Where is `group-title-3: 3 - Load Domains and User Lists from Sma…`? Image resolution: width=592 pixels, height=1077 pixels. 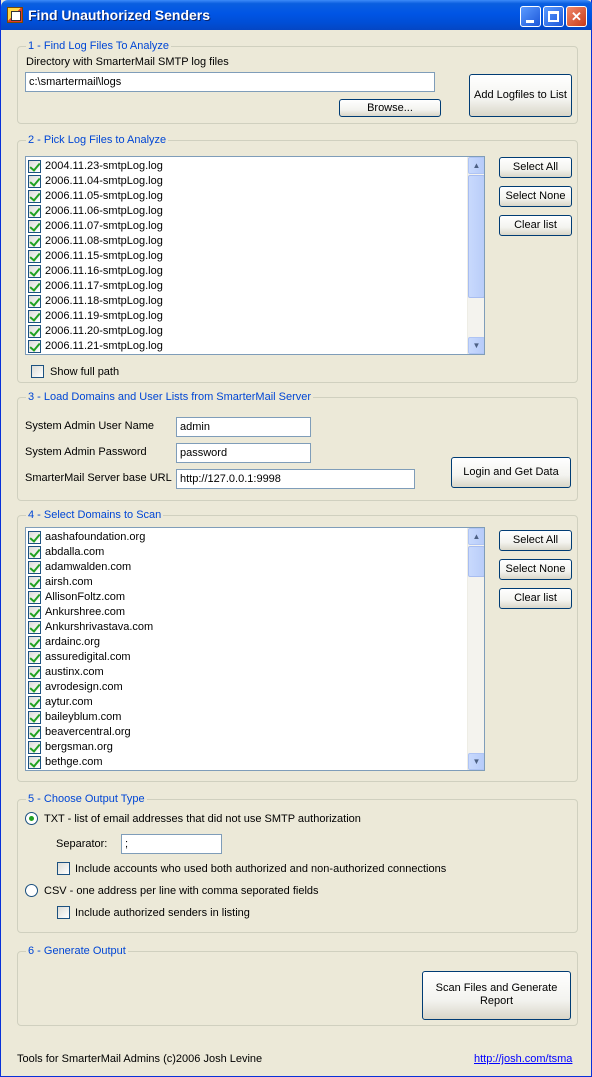
group-title-3: 3 - Load Domains and User Lists from Sma… is located at coordinates (170, 397).